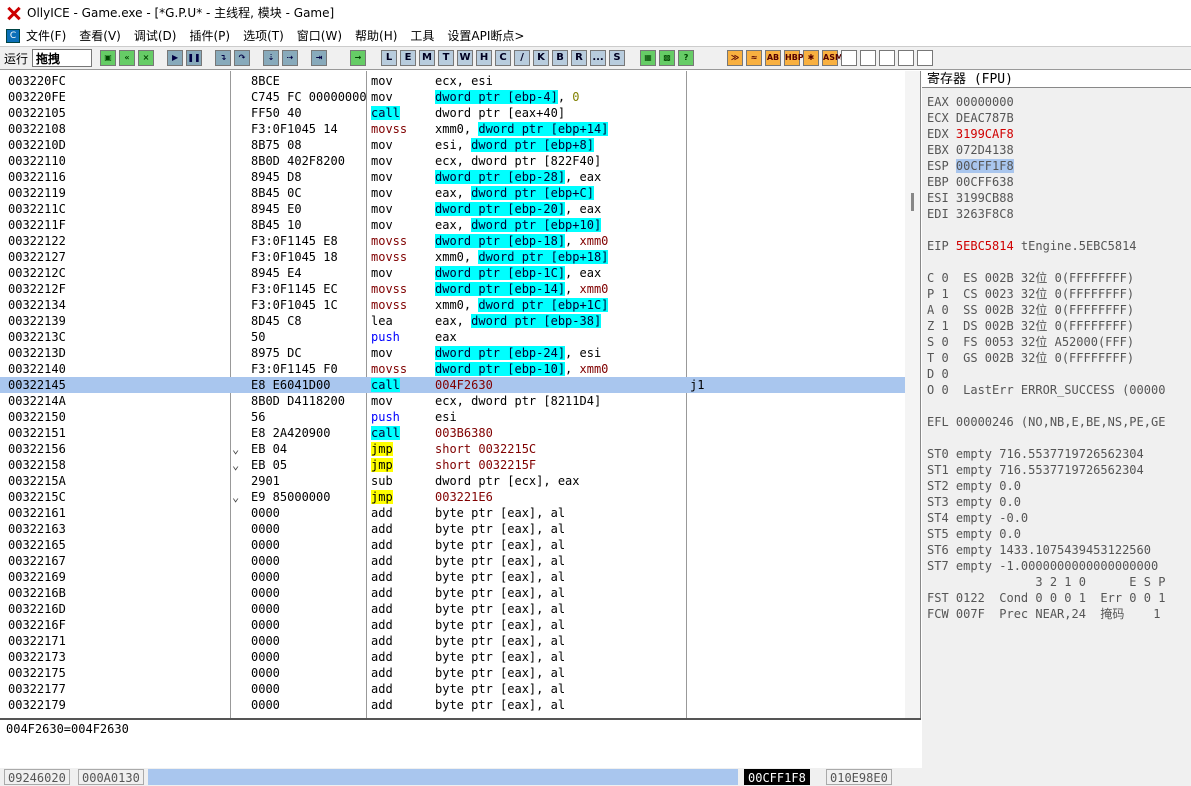 The image size is (1191, 786). Describe the element at coordinates (1030, 310) in the screenshot. I see `register-line: A 0 SS 002B 32位 0(FFFFFFFF)` at that location.